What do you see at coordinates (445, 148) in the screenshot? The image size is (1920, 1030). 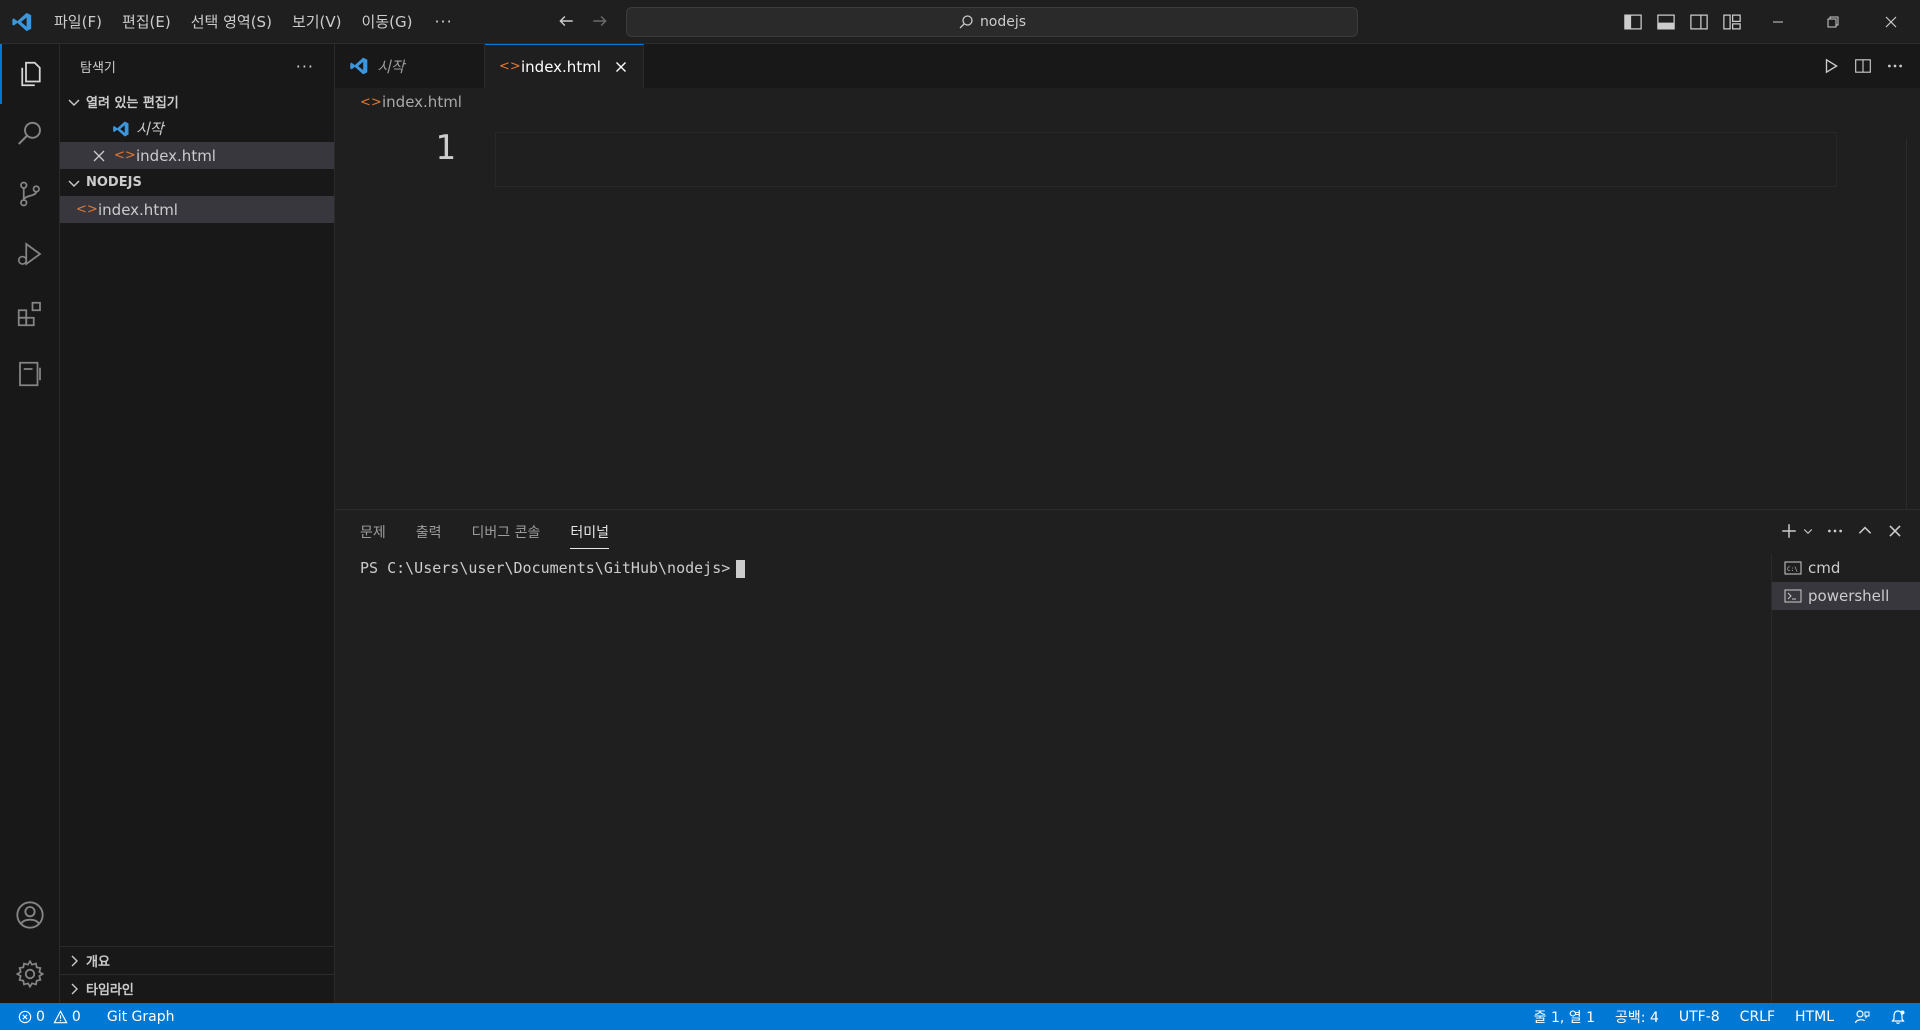 I see `line-number: 1` at bounding box center [445, 148].